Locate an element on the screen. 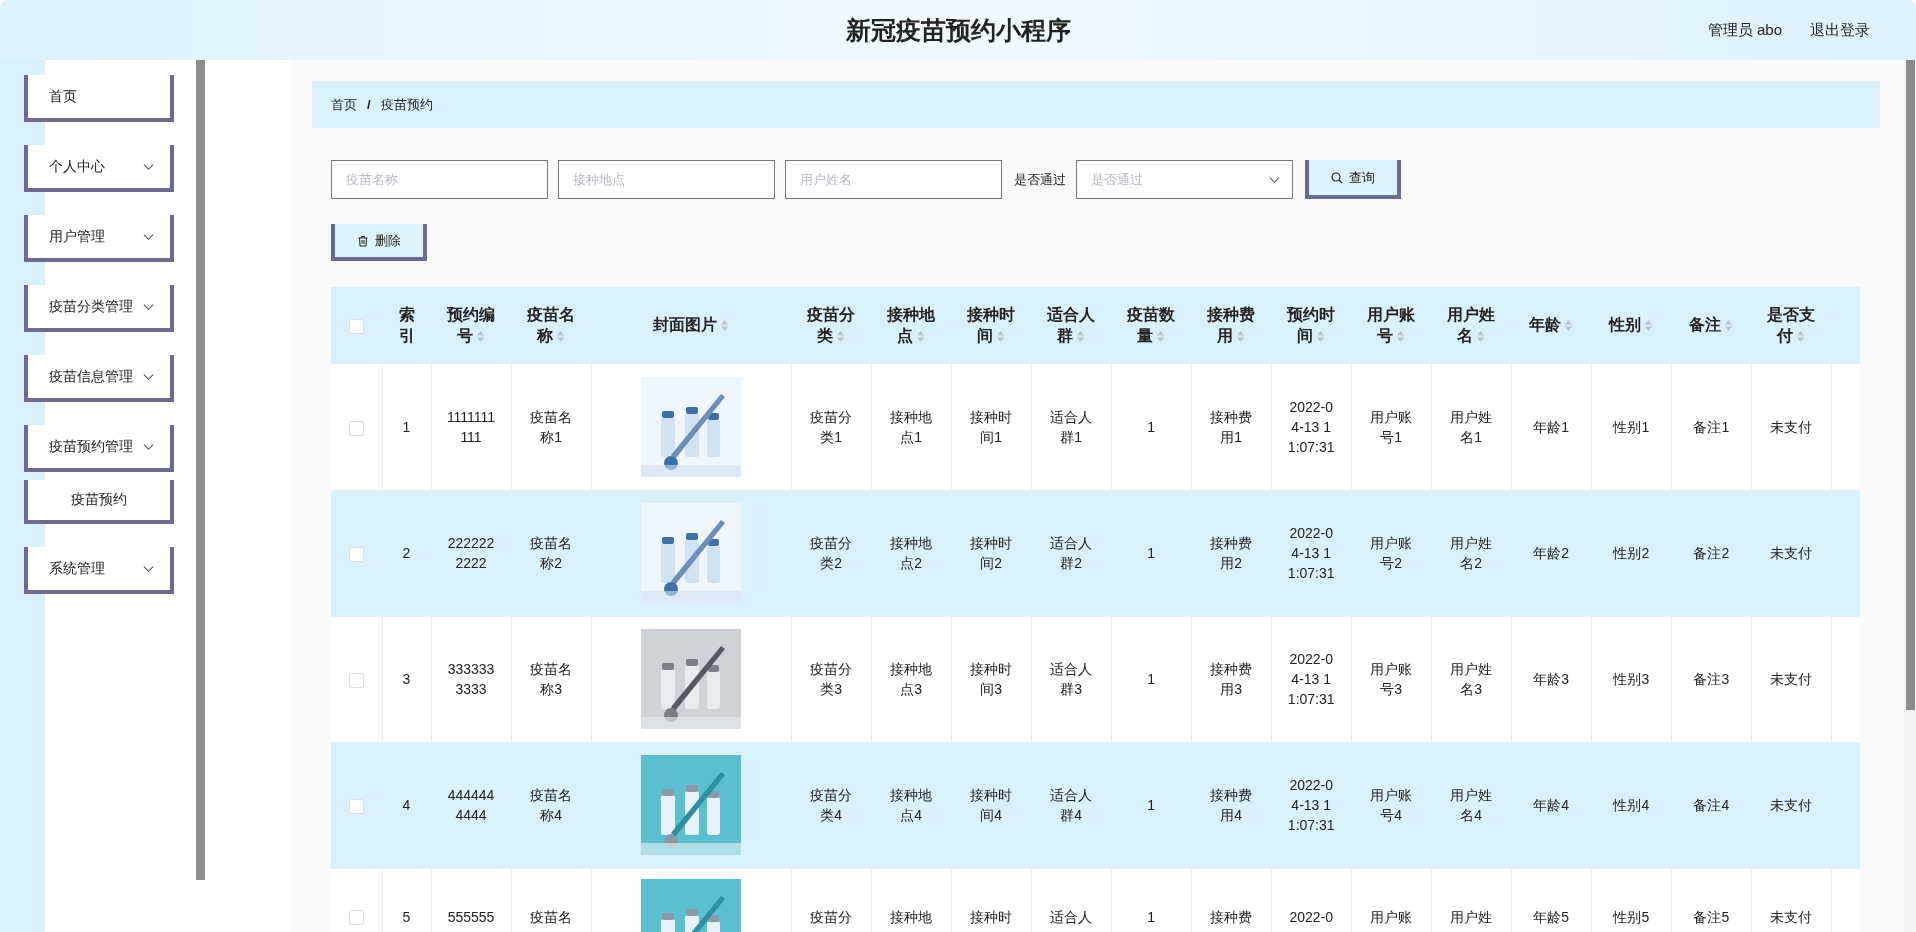 The width and height of the screenshot is (1916, 932). table-cell-text: 备注2 is located at coordinates (1711, 553).